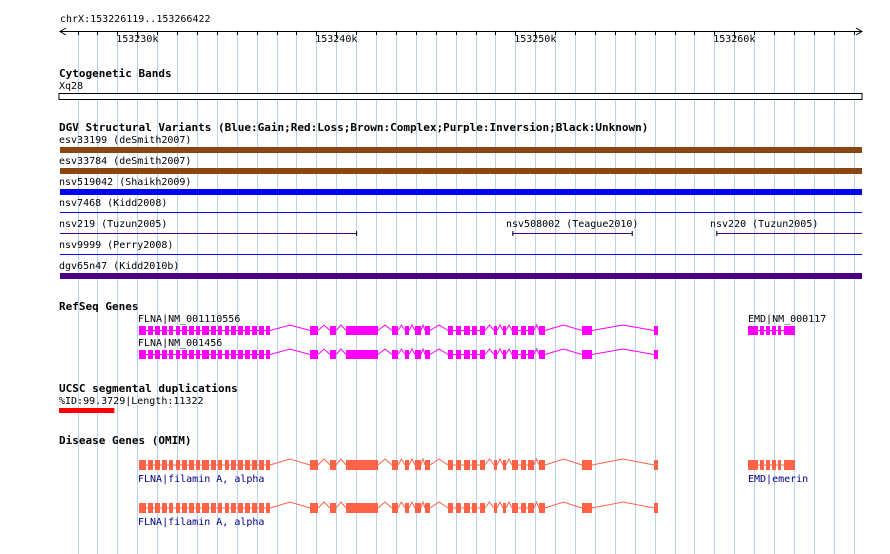 The image size is (890, 554). Describe the element at coordinates (336, 39) in the screenshot. I see `ruler-tick-label: 153240k` at that location.